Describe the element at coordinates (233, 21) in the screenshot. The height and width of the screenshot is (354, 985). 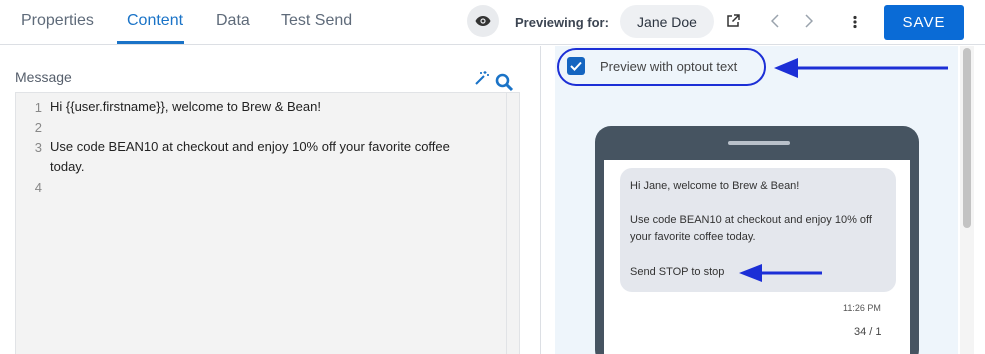
I see `tab-data: Data` at that location.